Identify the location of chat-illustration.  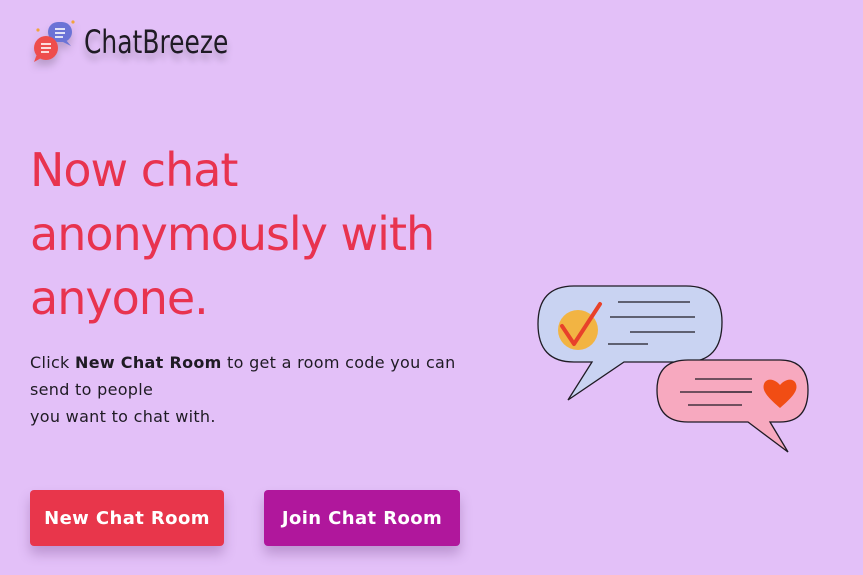
(673, 369).